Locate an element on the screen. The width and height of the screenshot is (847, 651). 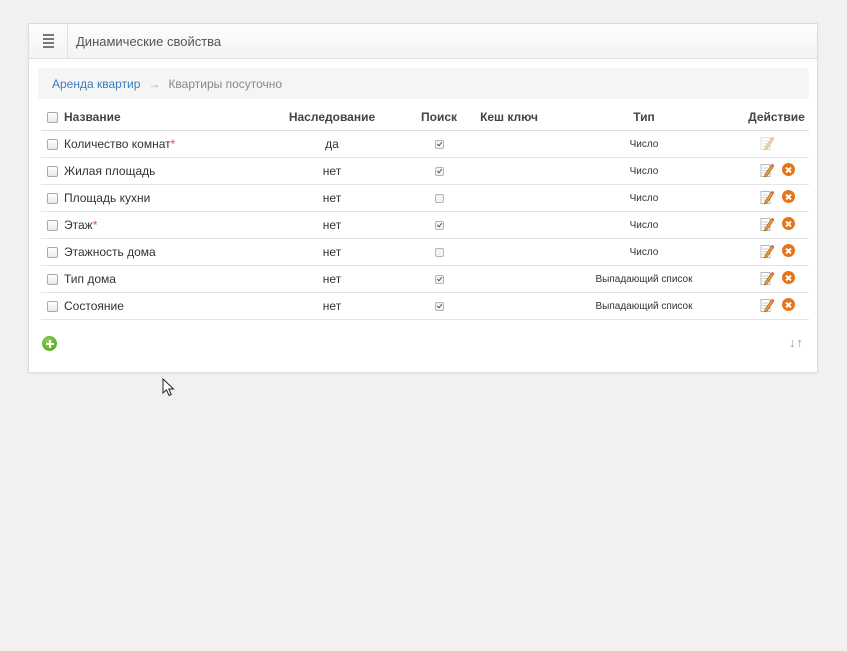
plus-circle-icon is located at coordinates (49, 343).